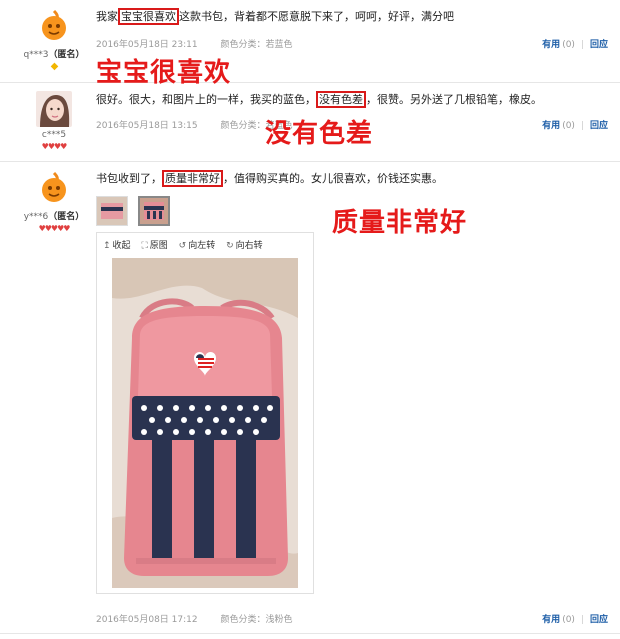 Image resolution: width=620 pixels, height=639 pixels. I want to click on category-value: 浅粉色, so click(279, 620).